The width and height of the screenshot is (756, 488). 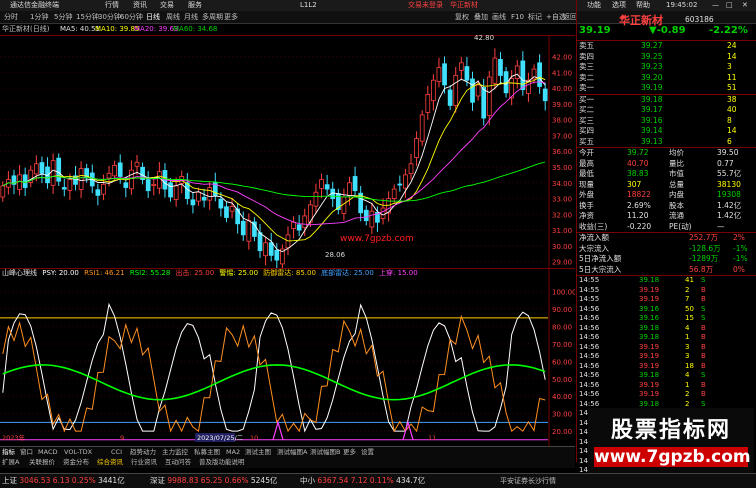 What do you see at coordinates (666, 206) in the screenshot?
I see `stat-row: 换手 2.69% 股本 1.42亿` at bounding box center [666, 206].